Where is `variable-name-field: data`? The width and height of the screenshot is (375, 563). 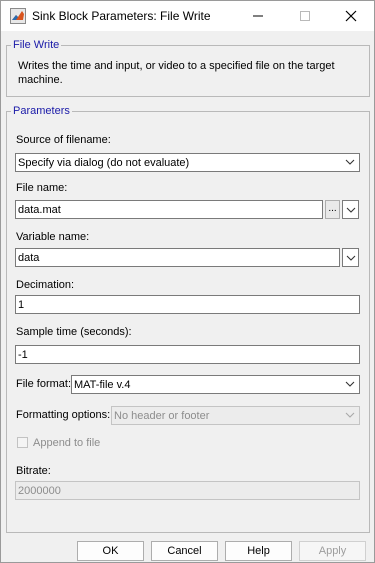
variable-name-field: data is located at coordinates (177, 257).